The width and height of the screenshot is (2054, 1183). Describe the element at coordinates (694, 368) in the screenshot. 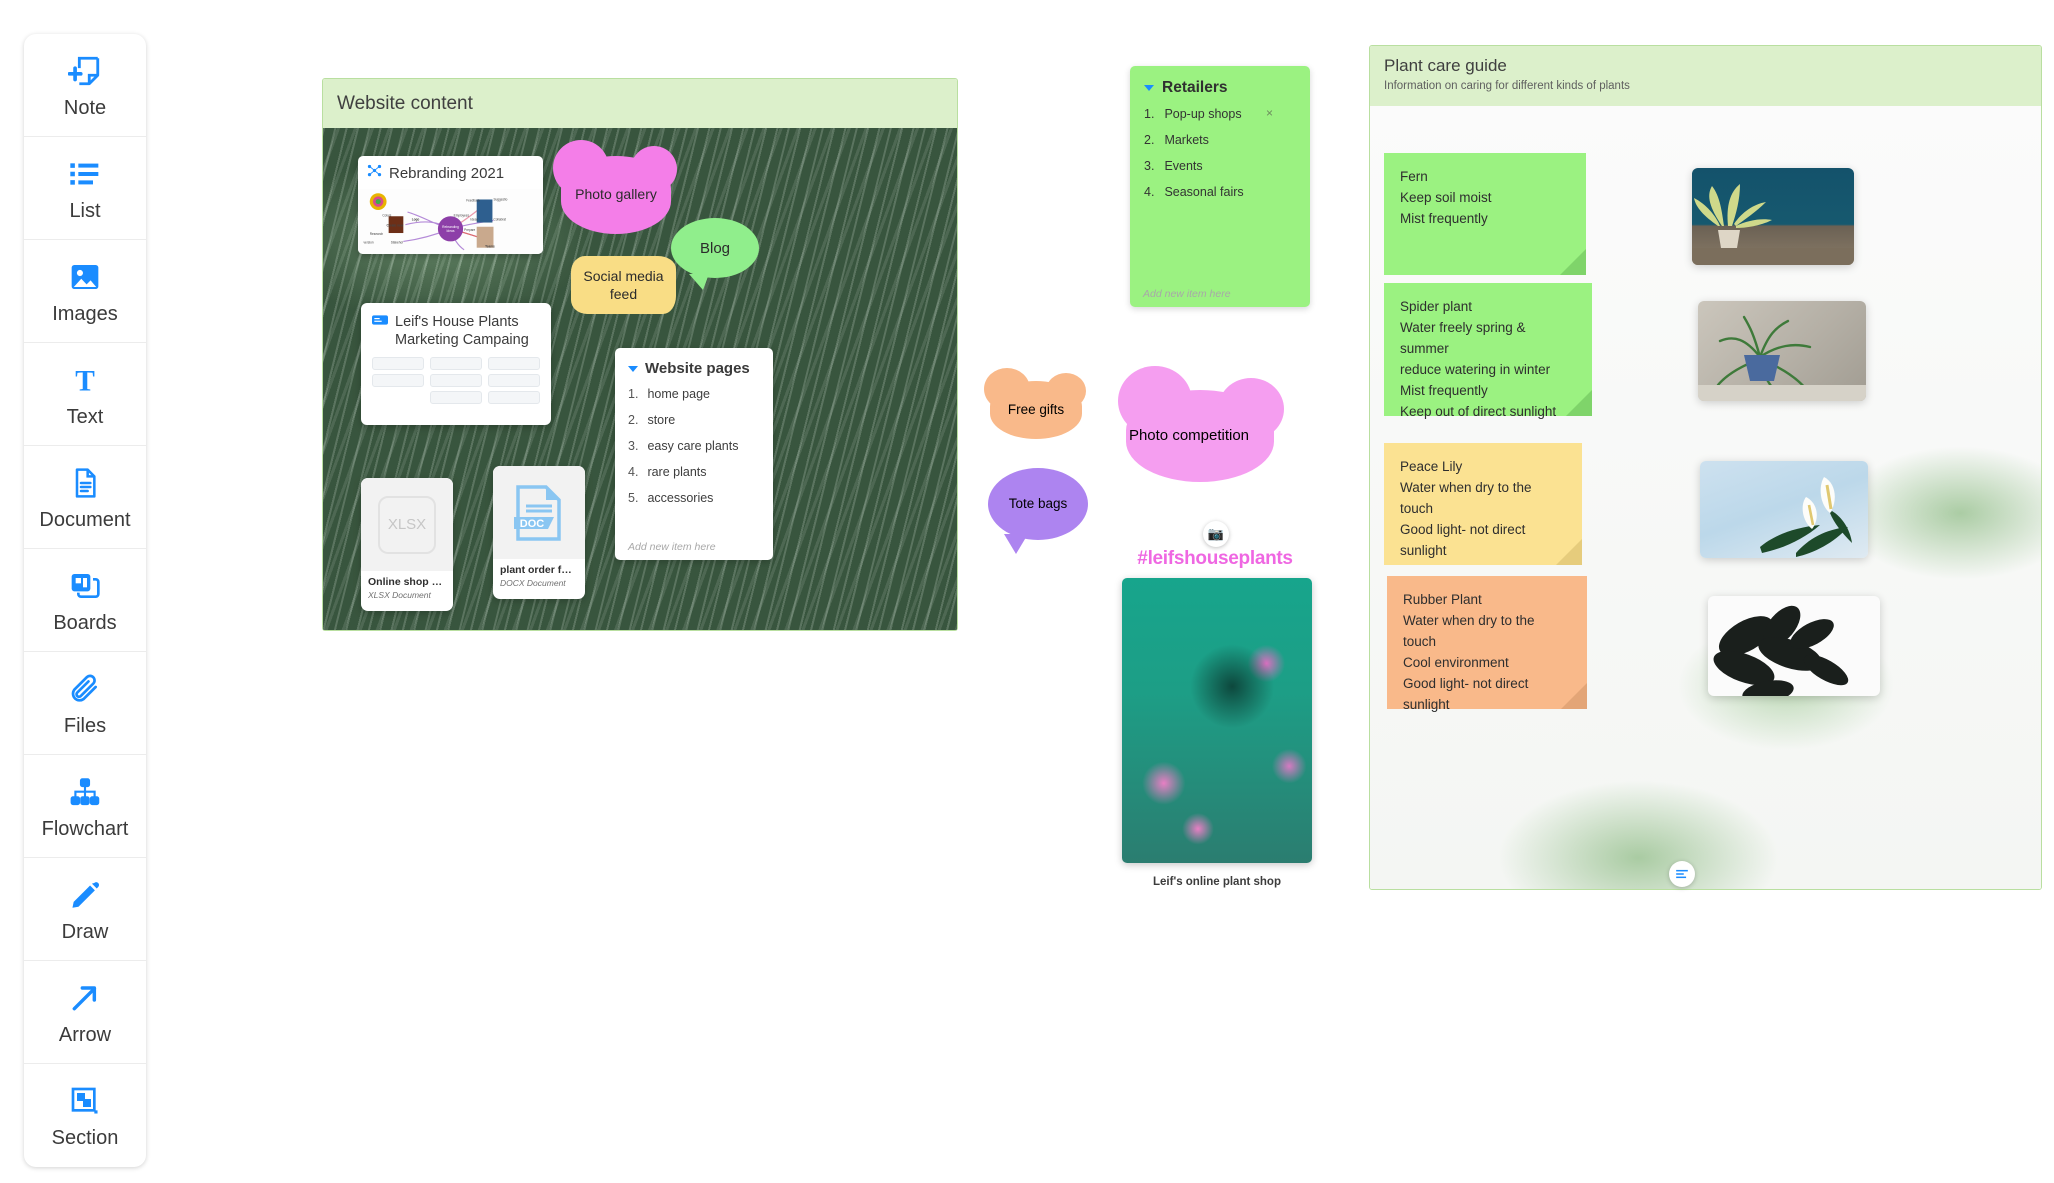

I see `list-header: Website pages` at that location.